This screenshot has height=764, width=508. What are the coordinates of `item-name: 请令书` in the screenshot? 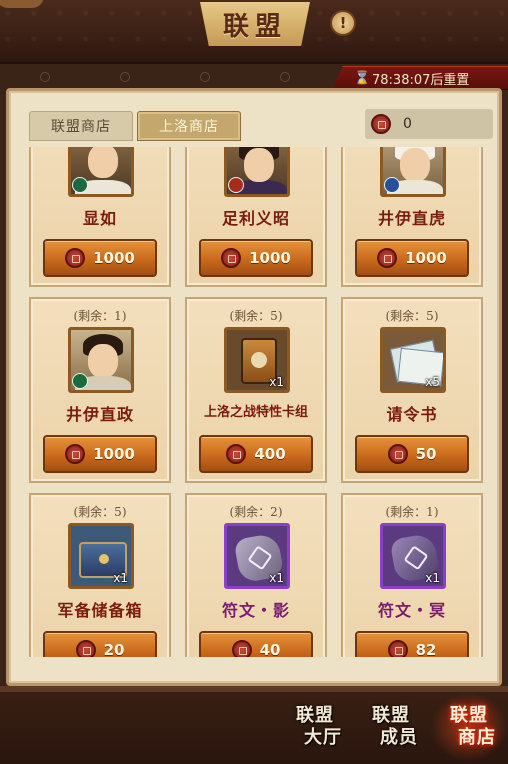 It's located at (412, 414).